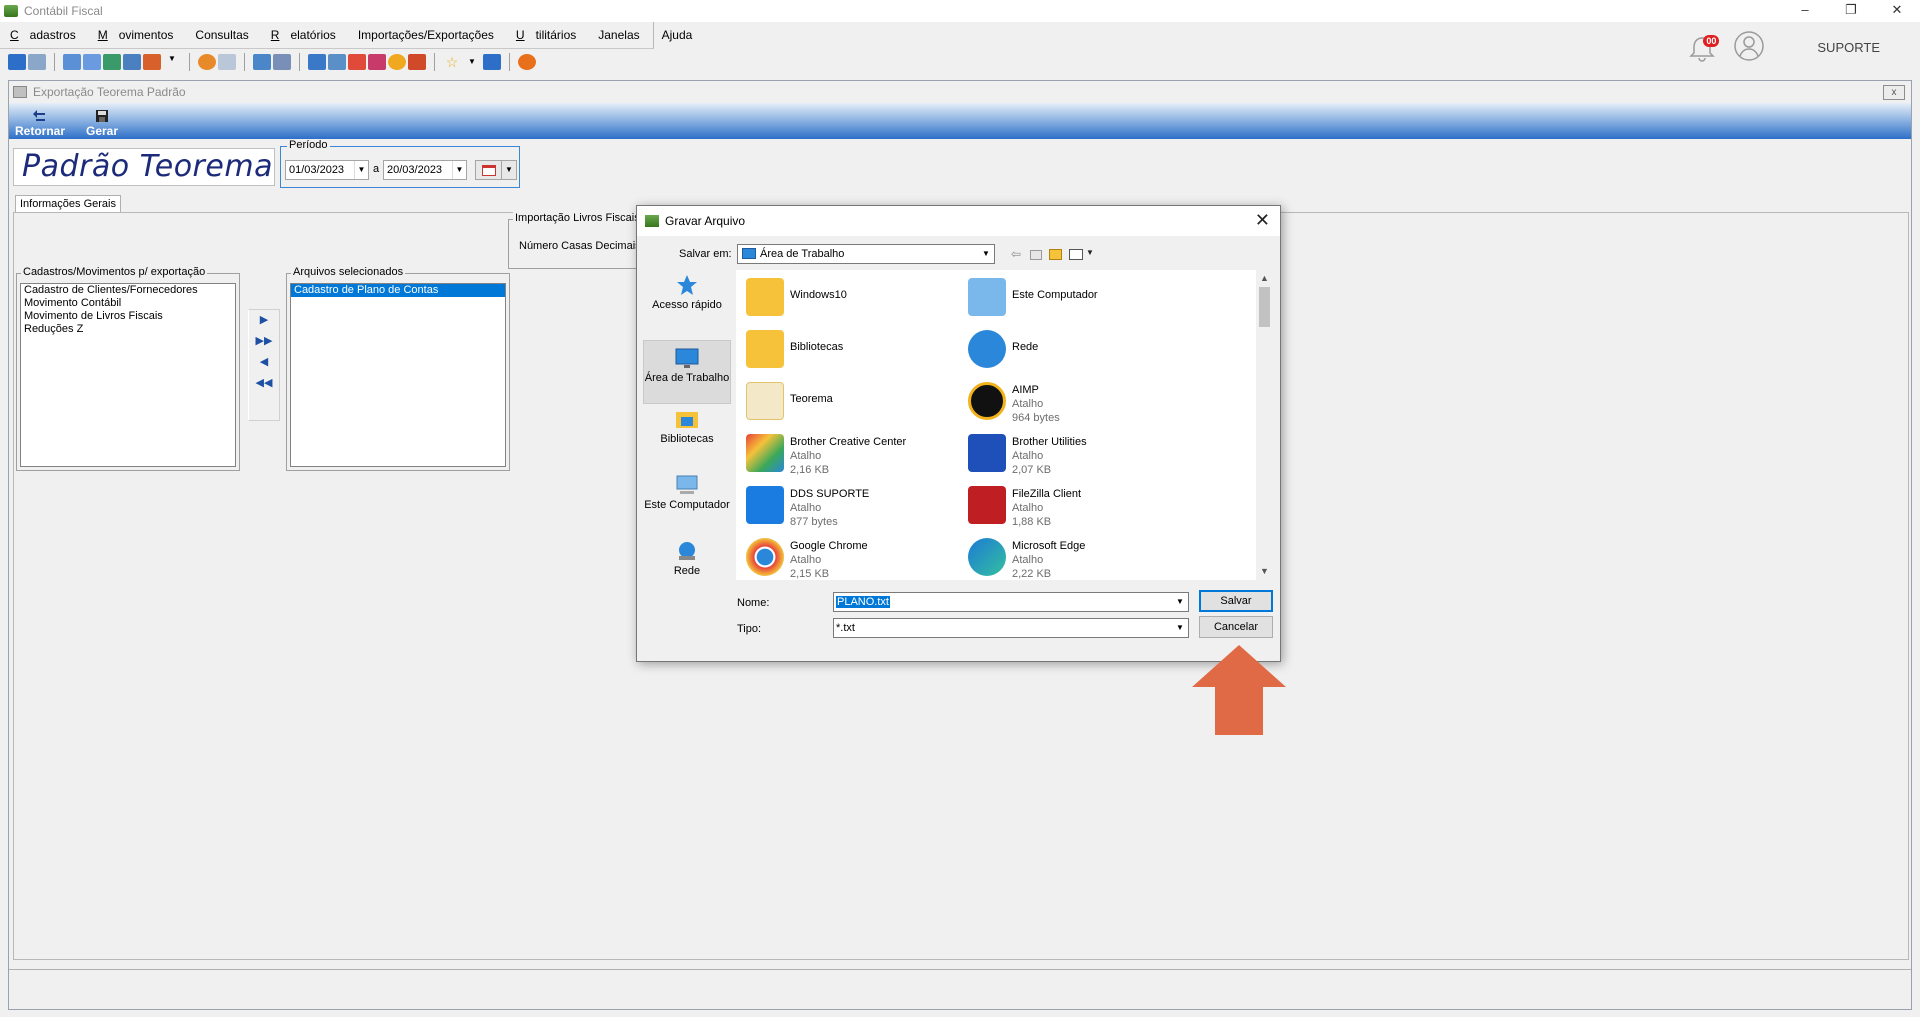 The image size is (1920, 1017). What do you see at coordinates (1076, 254) in the screenshot?
I see `view-menu-icon` at bounding box center [1076, 254].